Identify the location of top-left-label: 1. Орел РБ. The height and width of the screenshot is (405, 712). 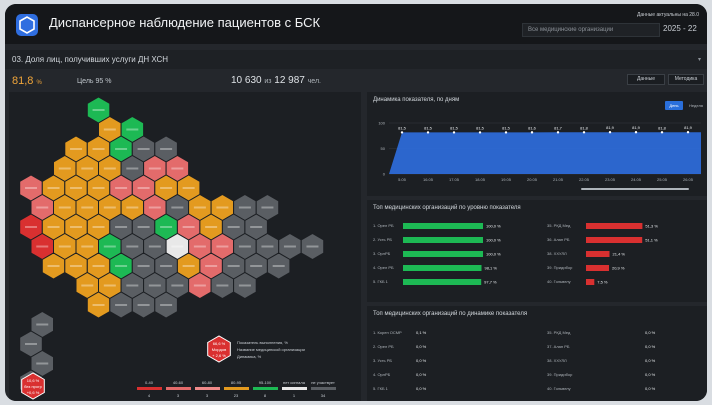
(383, 225).